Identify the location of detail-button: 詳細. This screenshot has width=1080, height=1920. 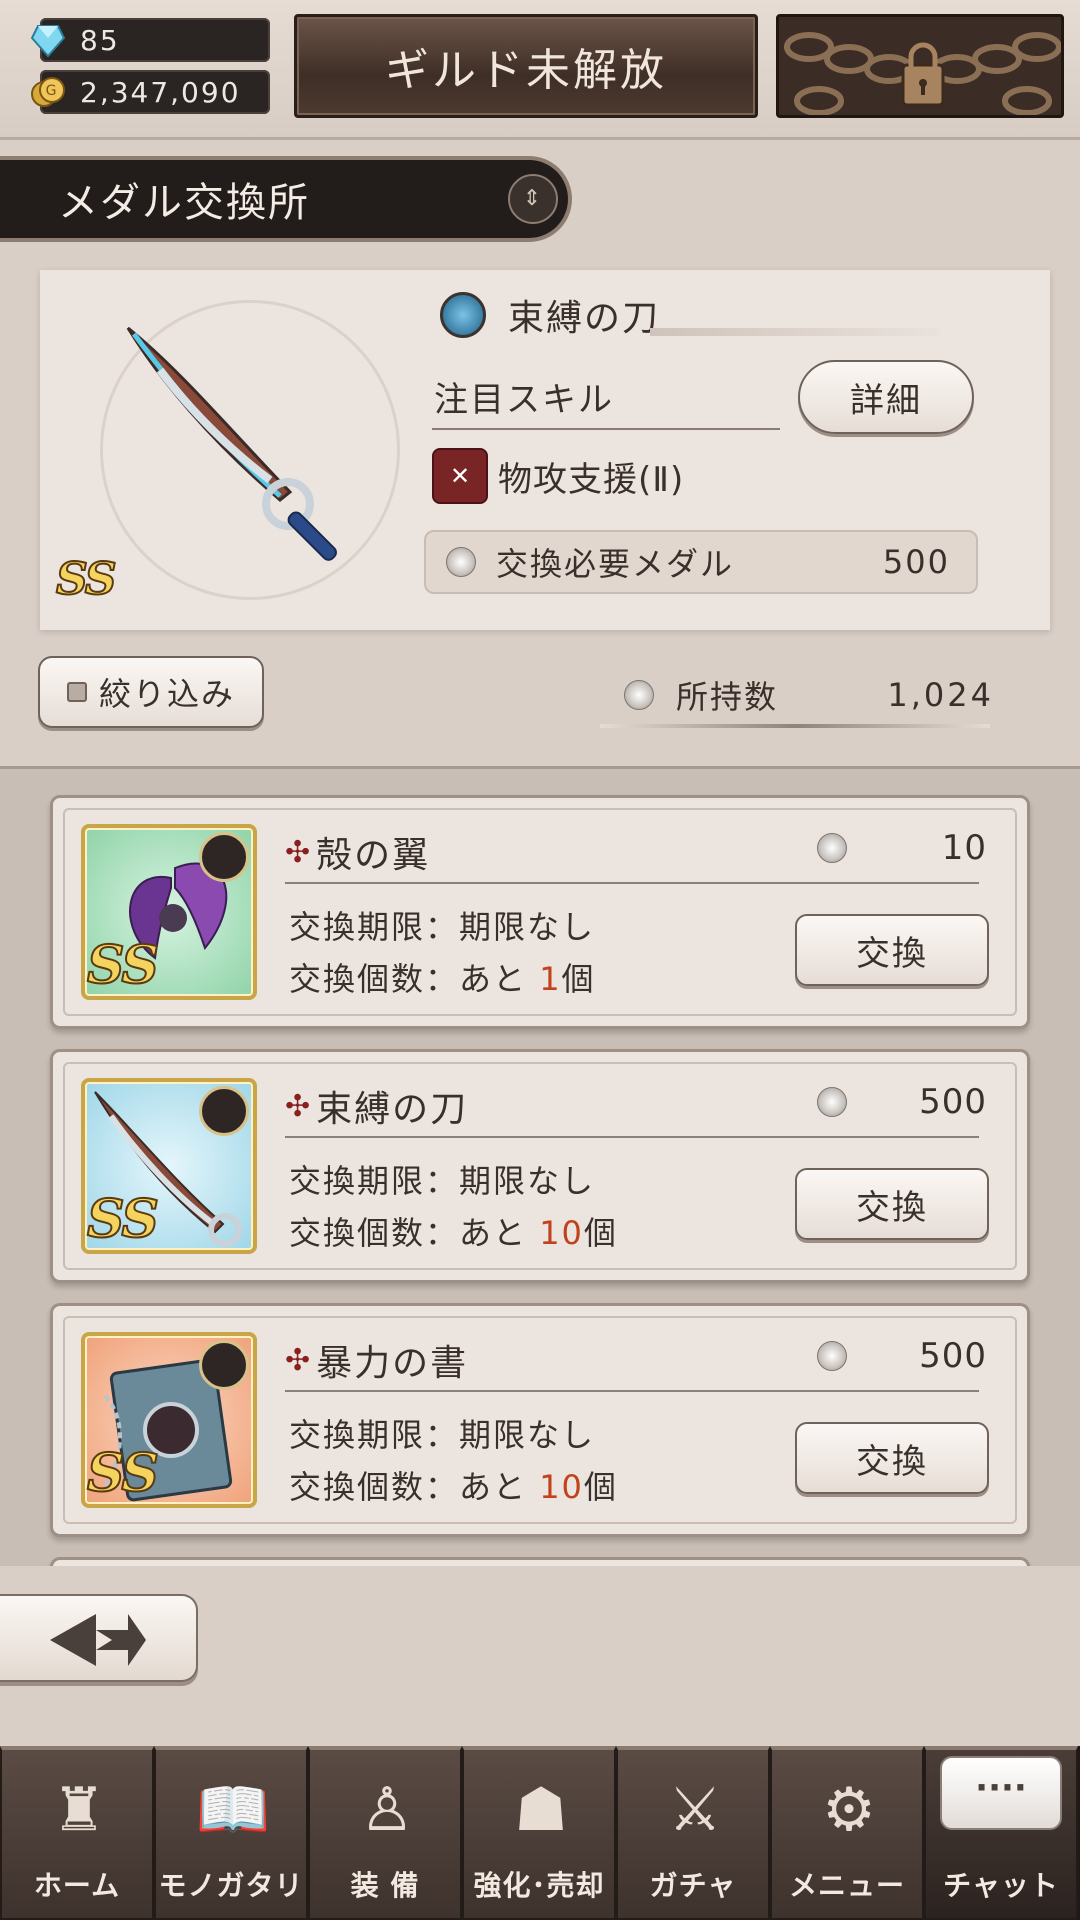
(886, 397).